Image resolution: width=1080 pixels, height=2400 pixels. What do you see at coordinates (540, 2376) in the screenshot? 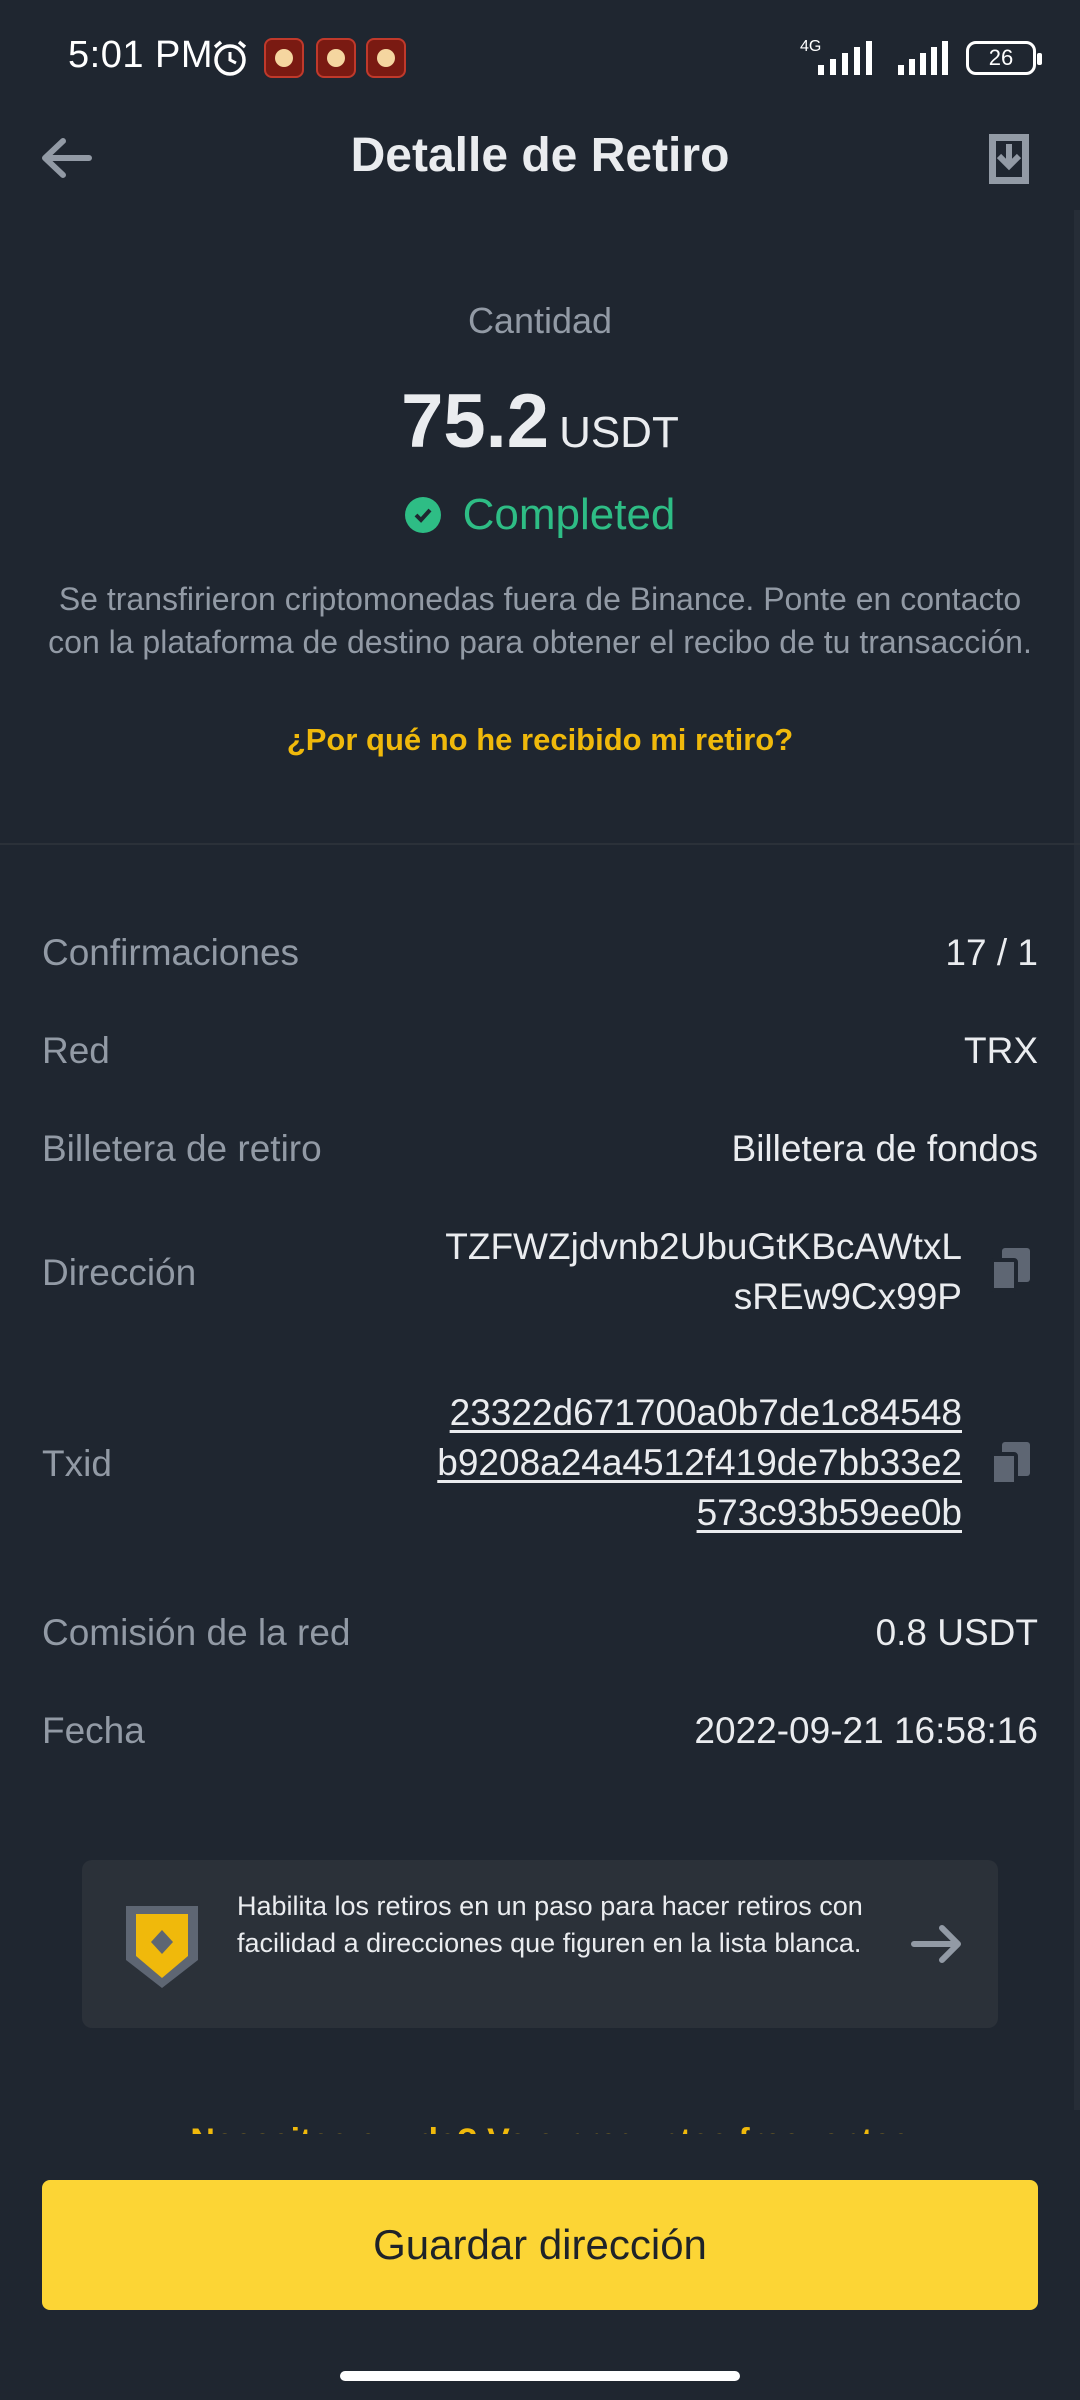
I see `home-indicator` at bounding box center [540, 2376].